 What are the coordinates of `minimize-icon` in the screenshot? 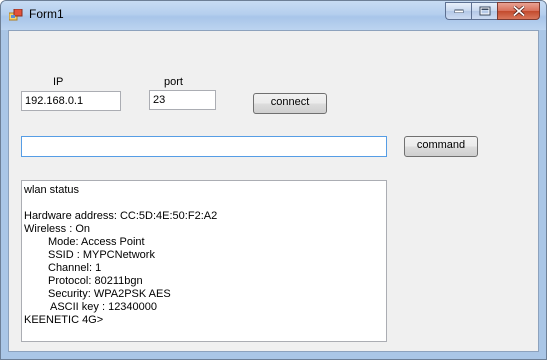 It's located at (458, 11).